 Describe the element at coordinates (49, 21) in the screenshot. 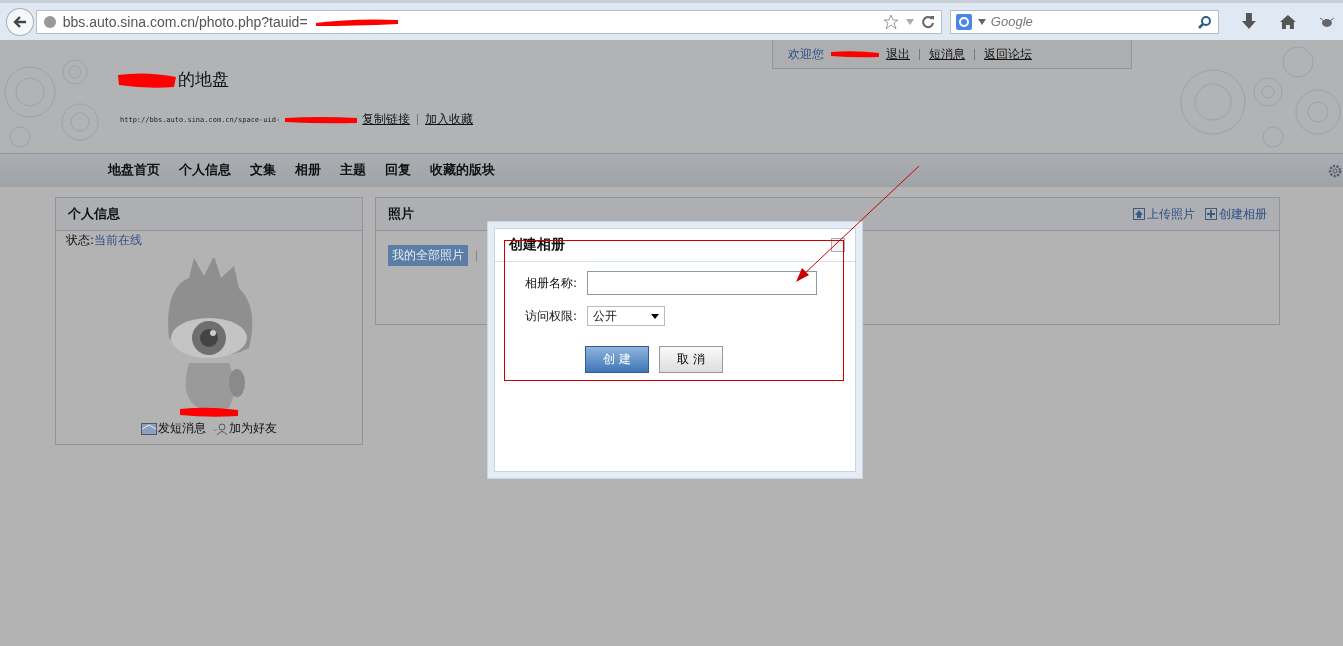

I see `globe-icon` at that location.